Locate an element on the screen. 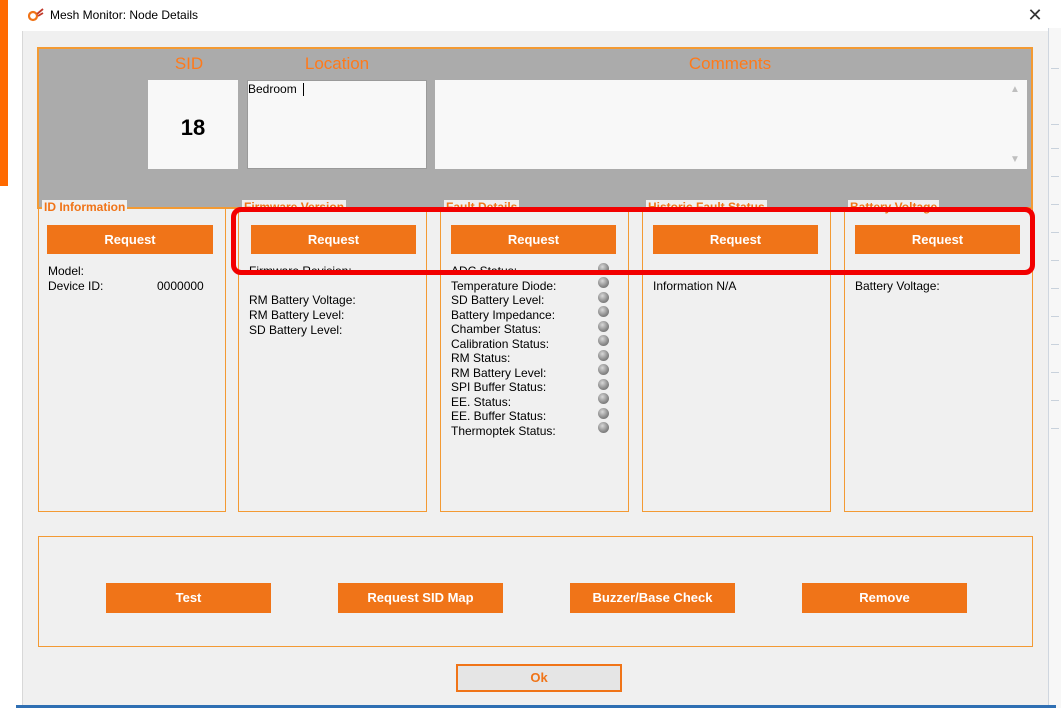  status-label: Chamber Status: is located at coordinates (496, 329).